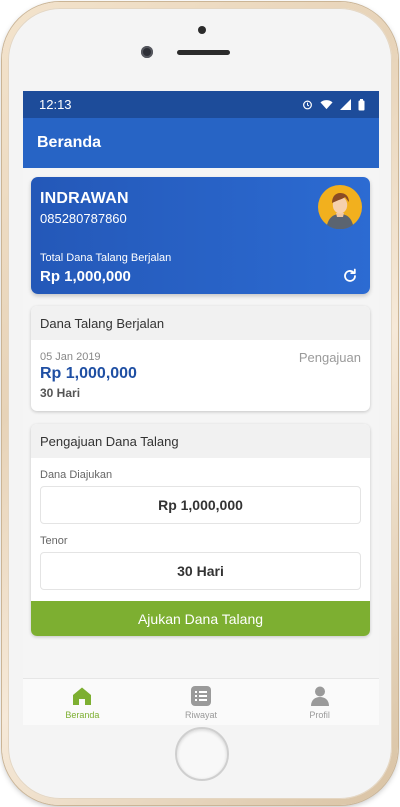 The image size is (400, 807). I want to click on refresh-icon, so click(350, 276).